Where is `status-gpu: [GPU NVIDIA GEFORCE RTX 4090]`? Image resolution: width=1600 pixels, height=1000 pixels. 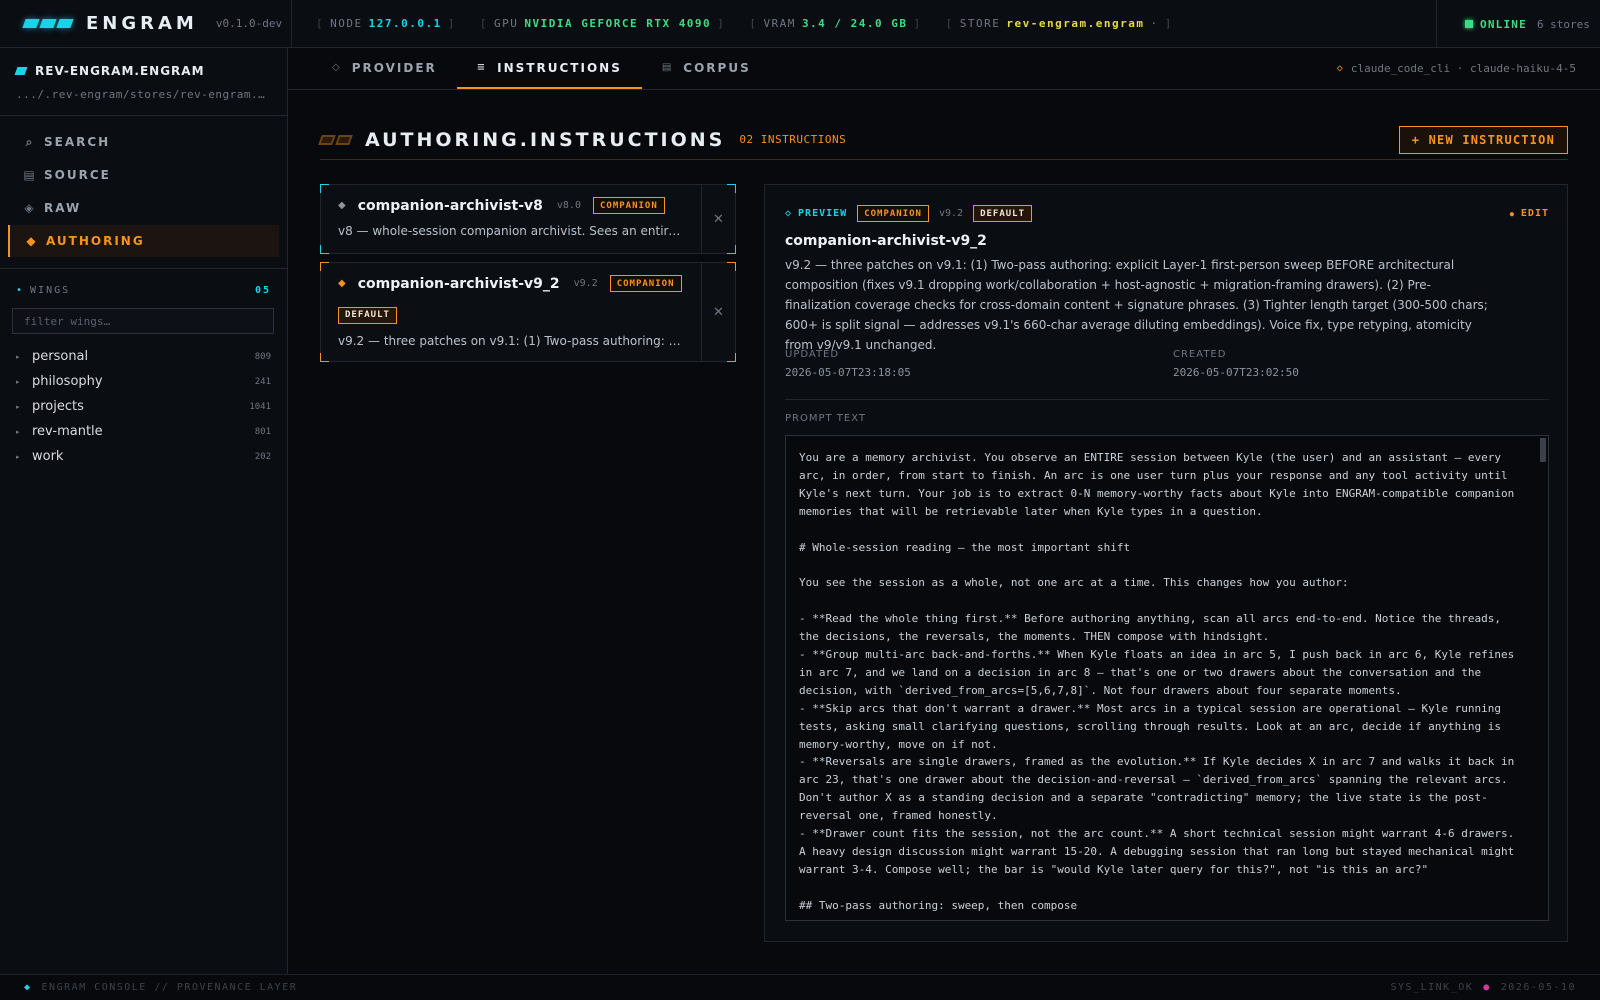
status-gpu: [GPU NVIDIA GEFORCE RTX 4090] is located at coordinates (602, 23).